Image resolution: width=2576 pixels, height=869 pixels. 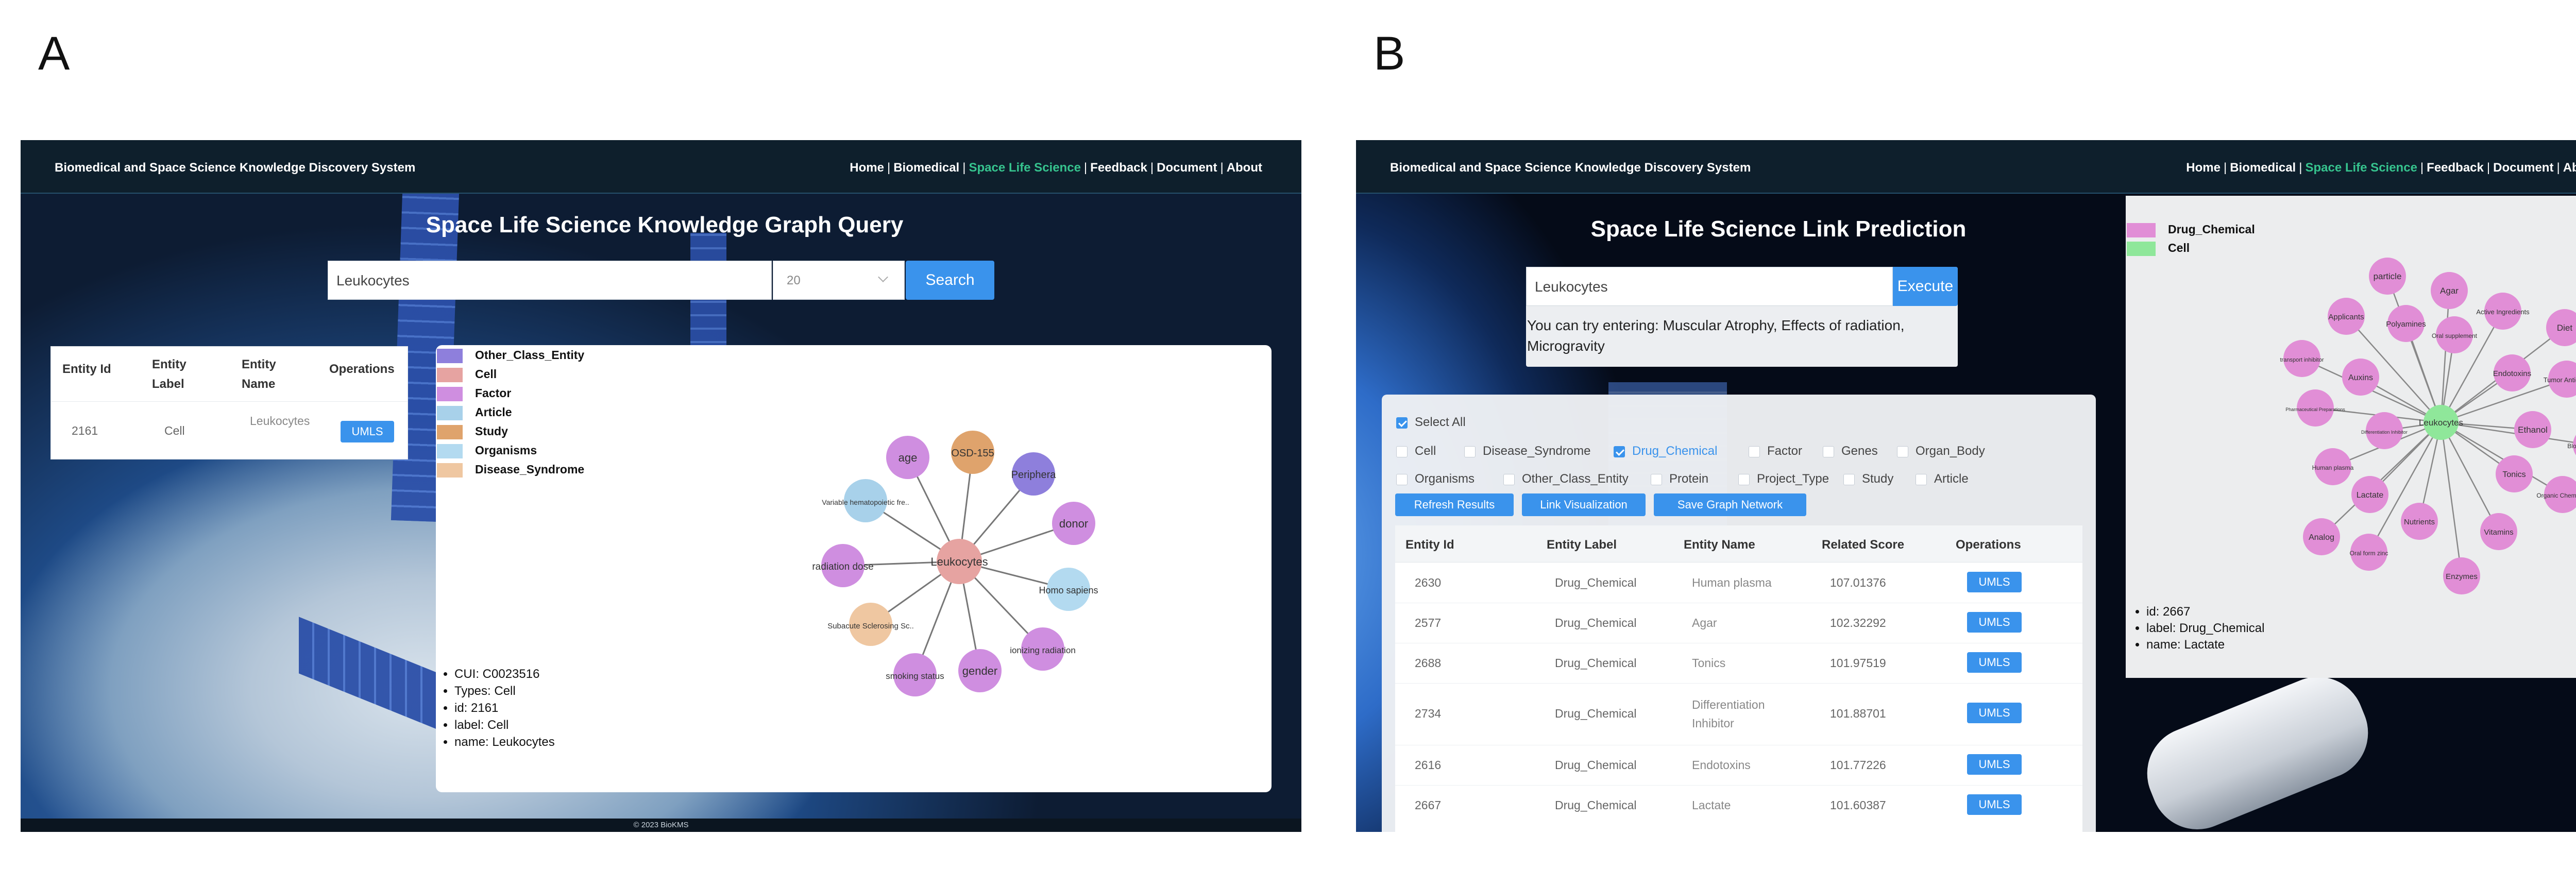 What do you see at coordinates (504, 725) in the screenshot?
I see `info-item: label: Cell` at bounding box center [504, 725].